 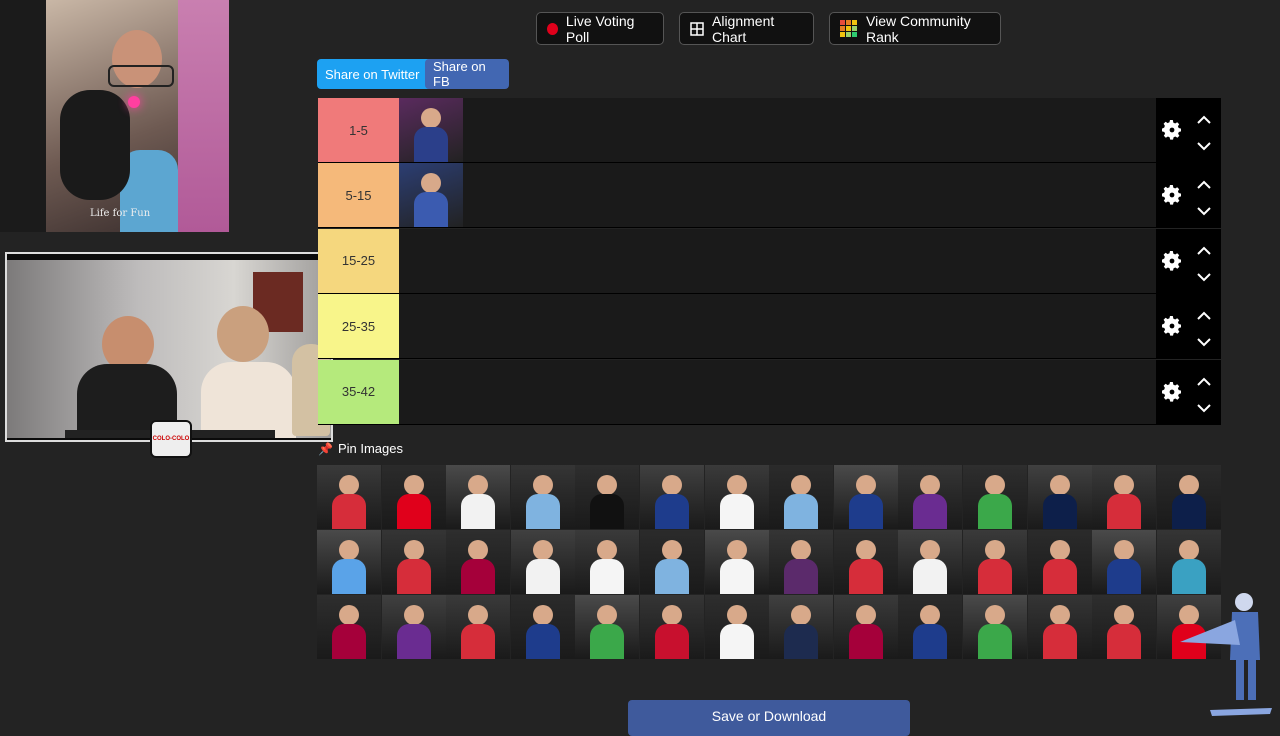 I want to click on tier-label: 25-35, so click(x=358, y=326).